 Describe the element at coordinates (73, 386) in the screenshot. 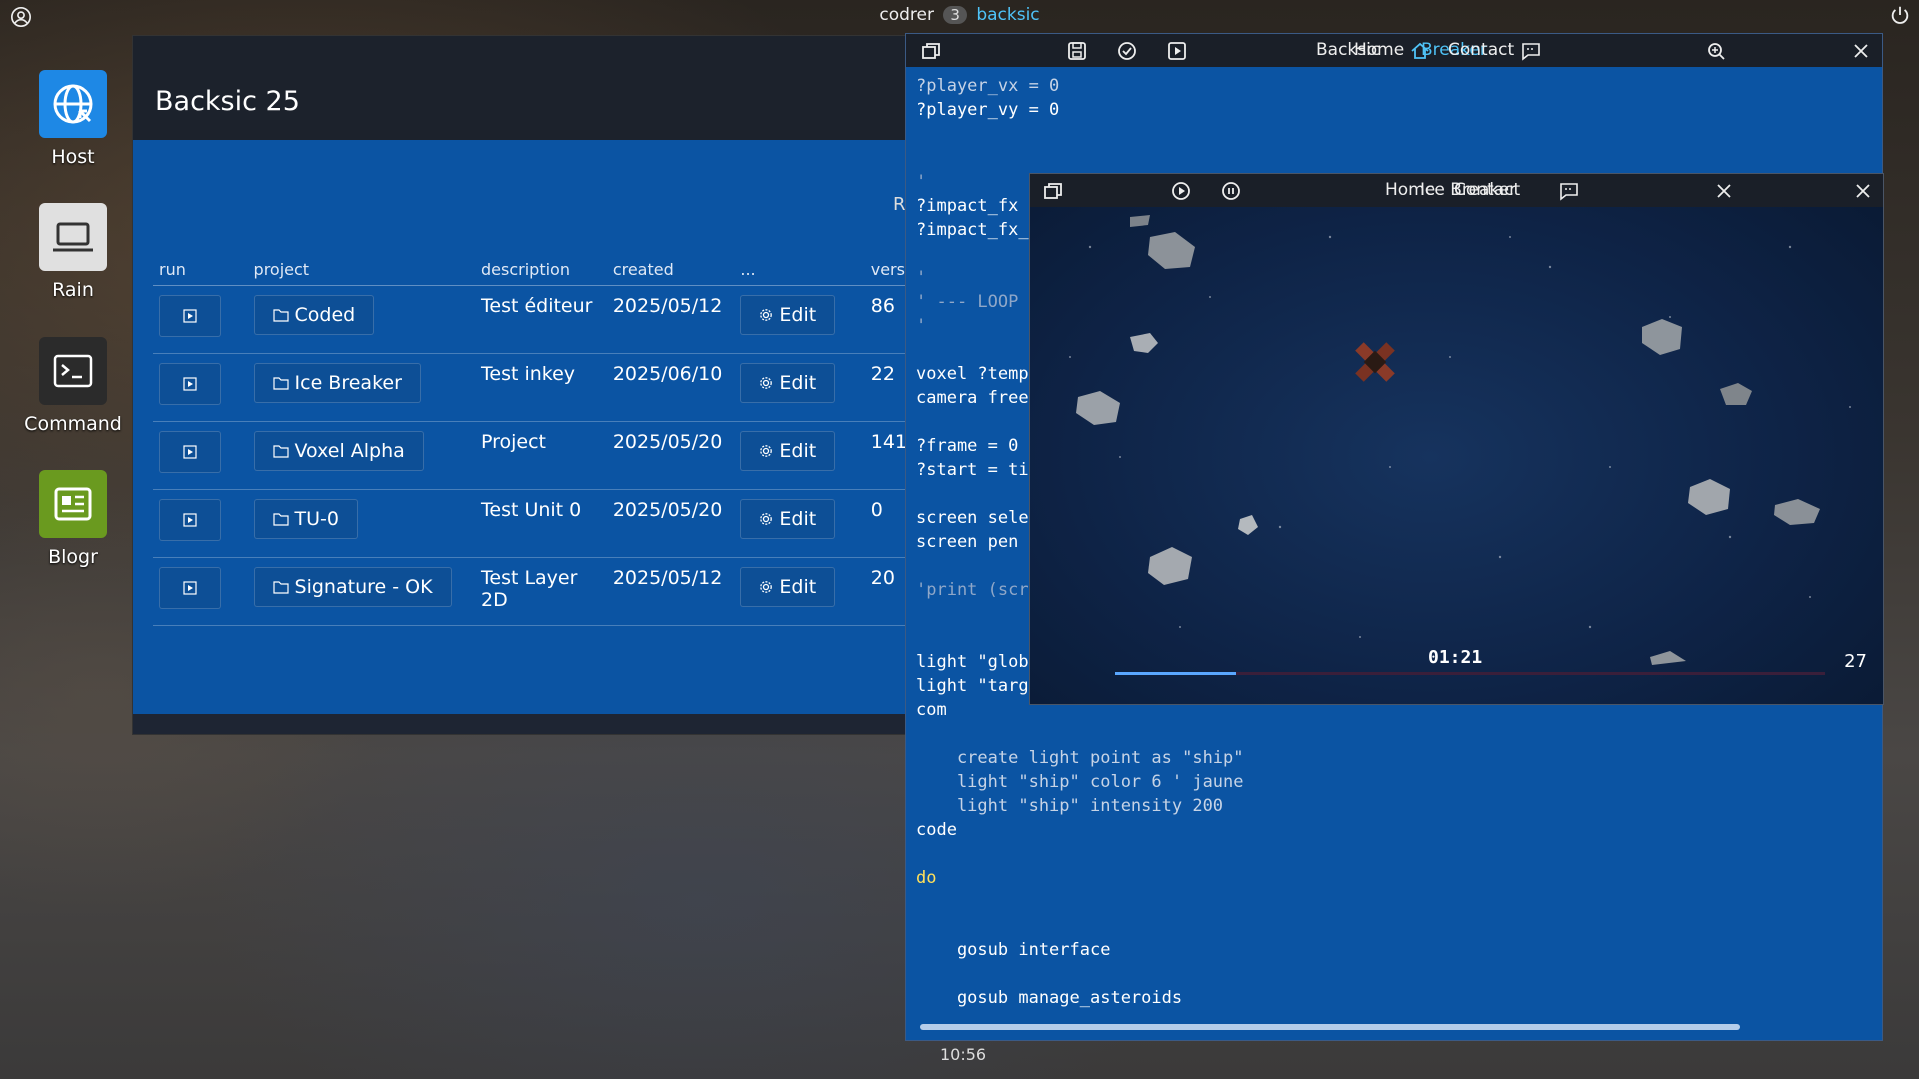

I see `desktop-icon-command: Command` at that location.